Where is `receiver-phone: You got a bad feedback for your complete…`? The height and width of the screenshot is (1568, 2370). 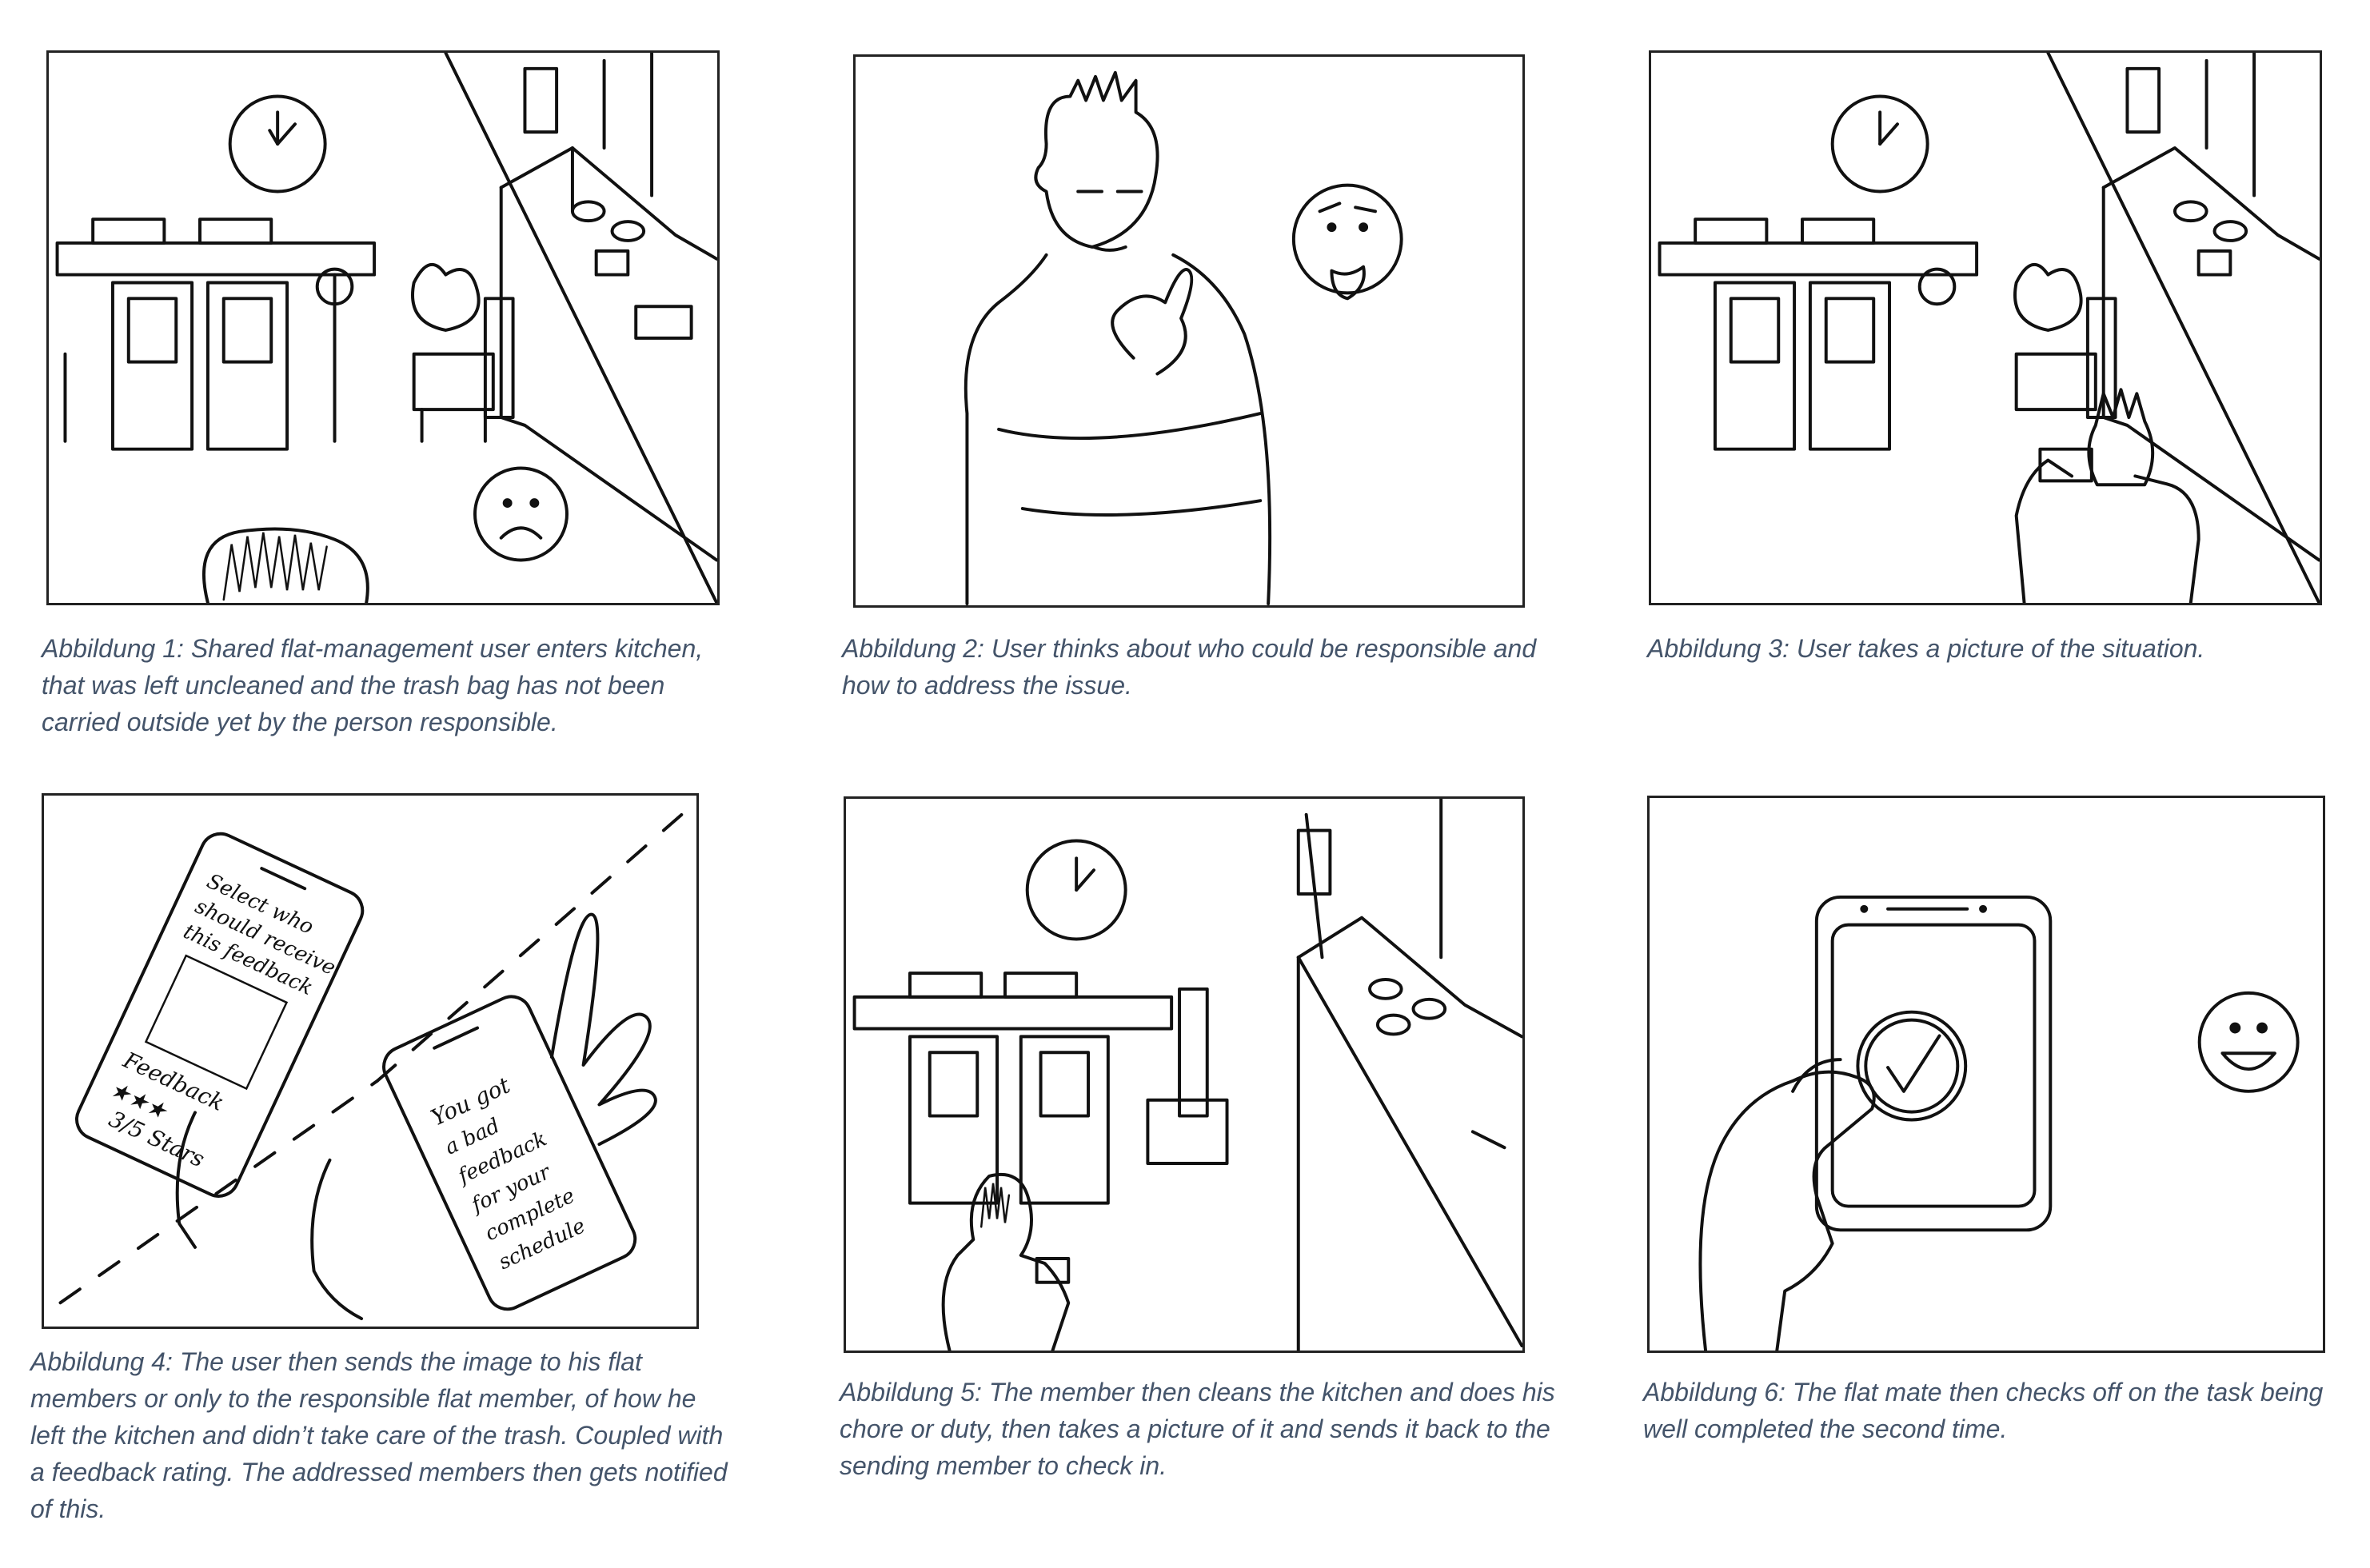
receiver-phone: You got a bad feedback for your complete… is located at coordinates (510, 1153).